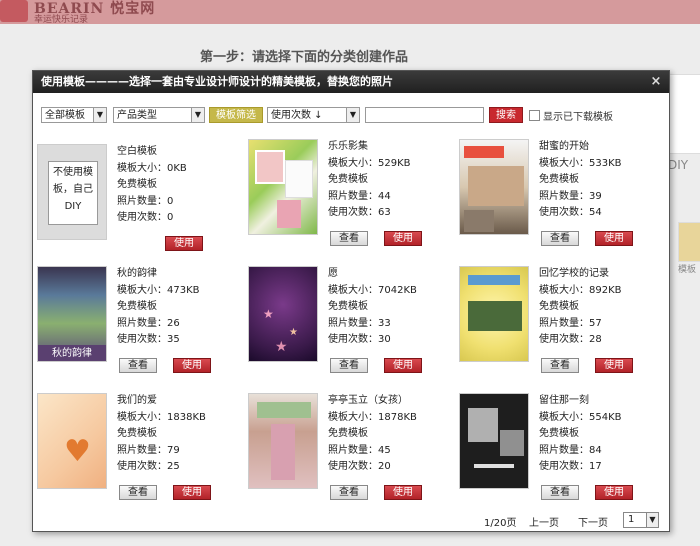 This screenshot has height=546, width=700. What do you see at coordinates (570, 466) in the screenshot?
I see `use-count: 使用次数：17` at bounding box center [570, 466].